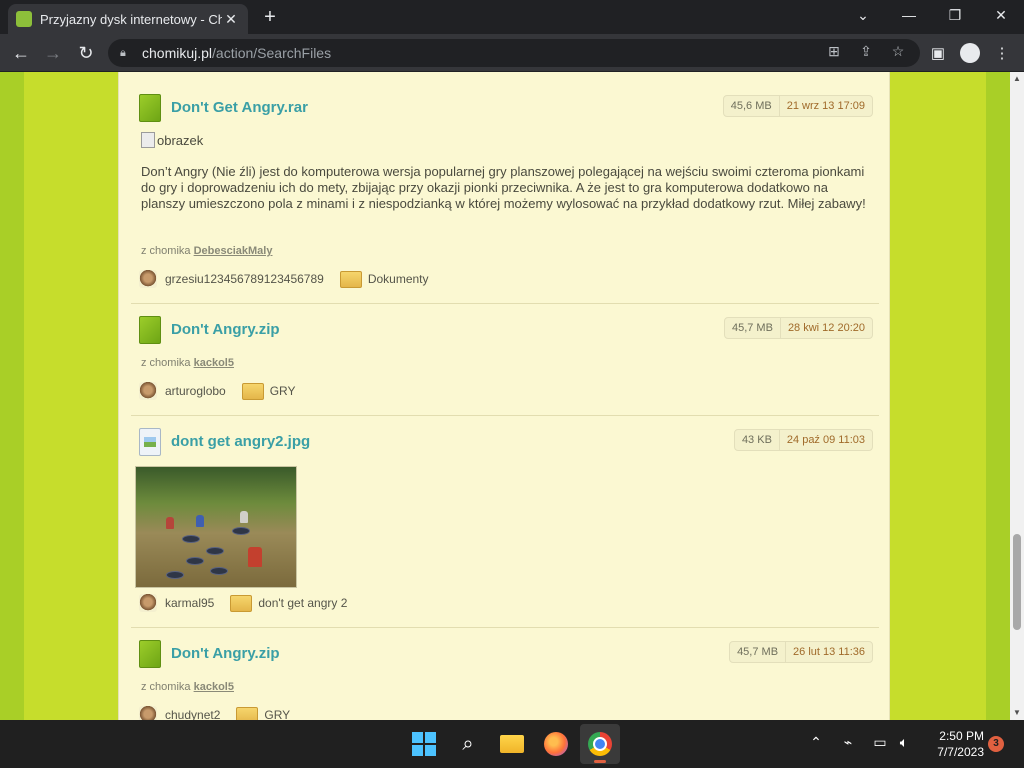 Image resolution: width=1024 pixels, height=768 pixels. Describe the element at coordinates (752, 106) in the screenshot. I see `file-size: 45,6 MB` at that location.